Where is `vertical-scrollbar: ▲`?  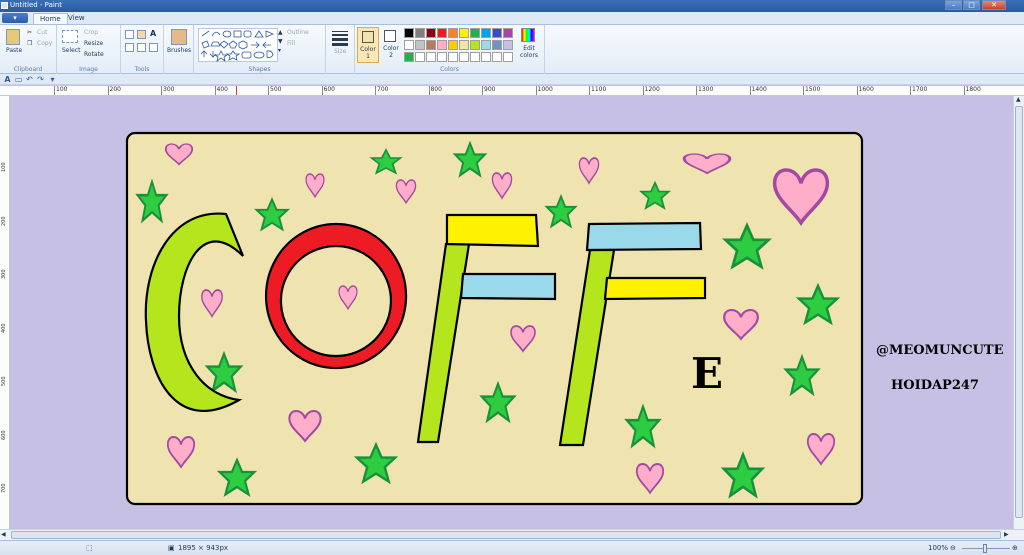 vertical-scrollbar: ▲ is located at coordinates (1018, 312).